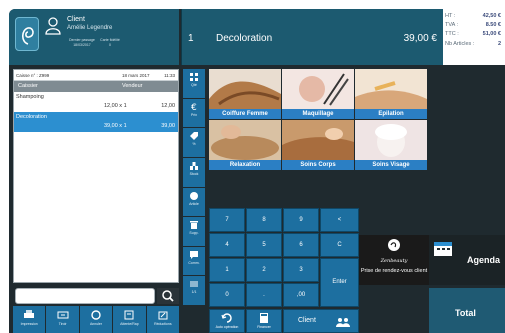 Image resolution: width=505 pixels, height=333 pixels. I want to click on ticket-columns: Caissier Vendeur, so click(96, 86).